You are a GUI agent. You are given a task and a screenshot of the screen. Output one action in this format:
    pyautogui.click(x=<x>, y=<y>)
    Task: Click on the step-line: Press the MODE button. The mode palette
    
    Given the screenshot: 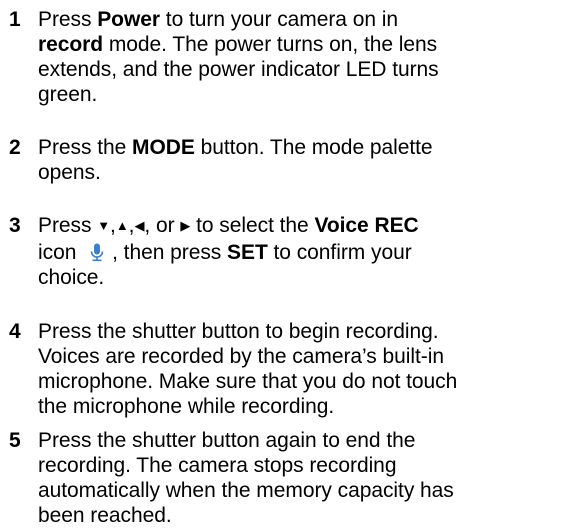 What is the action you would take?
    pyautogui.click(x=235, y=147)
    